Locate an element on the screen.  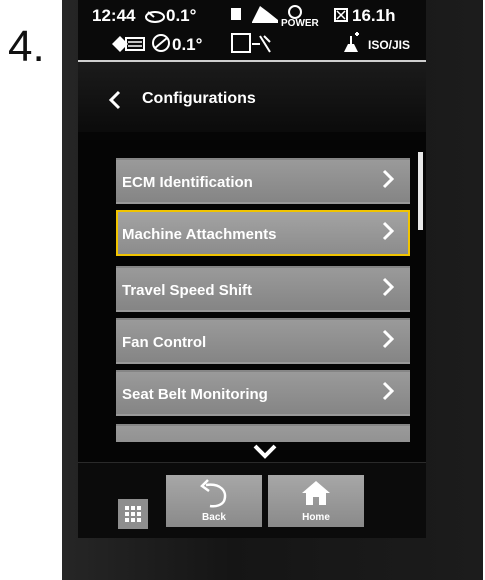
menu-item-fan-control: Fan Control is located at coordinates (263, 341).